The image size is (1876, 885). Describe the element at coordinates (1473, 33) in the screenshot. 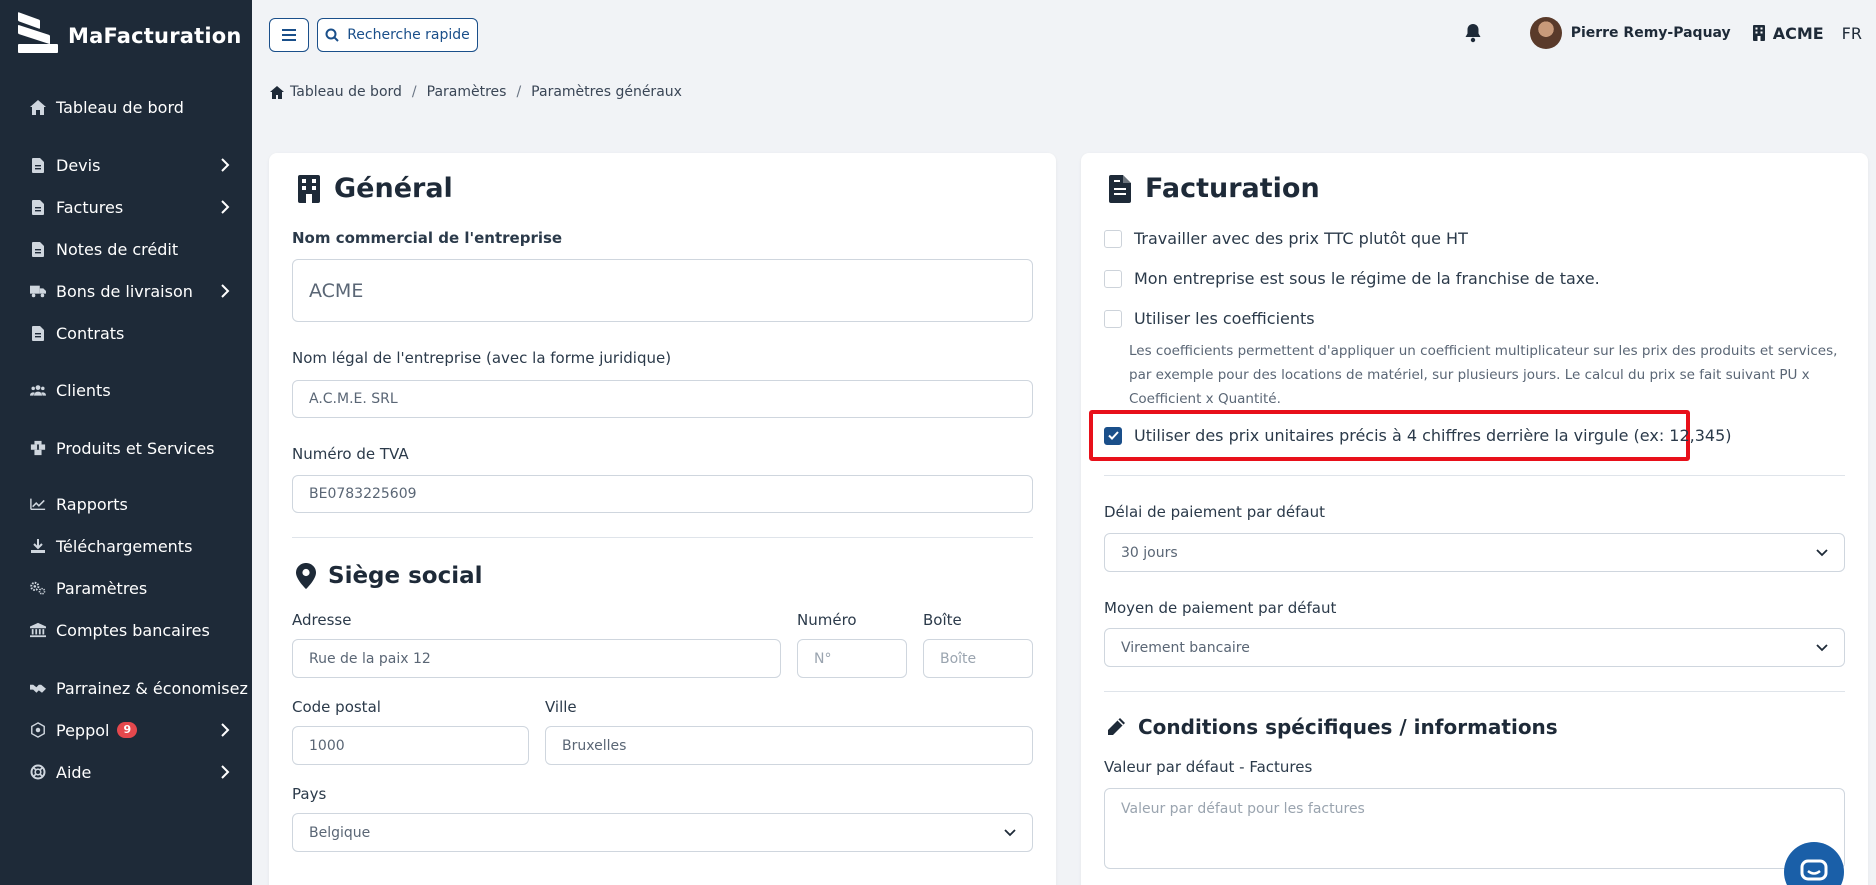

I see `notification-bell-icon` at that location.